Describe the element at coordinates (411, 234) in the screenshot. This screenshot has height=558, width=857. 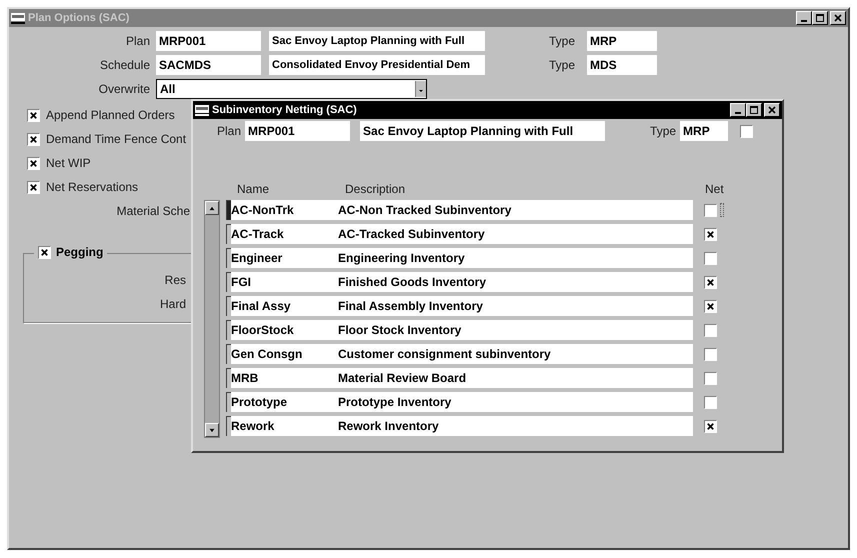
I see `description-cell: AC-Tracked Subinventory` at that location.